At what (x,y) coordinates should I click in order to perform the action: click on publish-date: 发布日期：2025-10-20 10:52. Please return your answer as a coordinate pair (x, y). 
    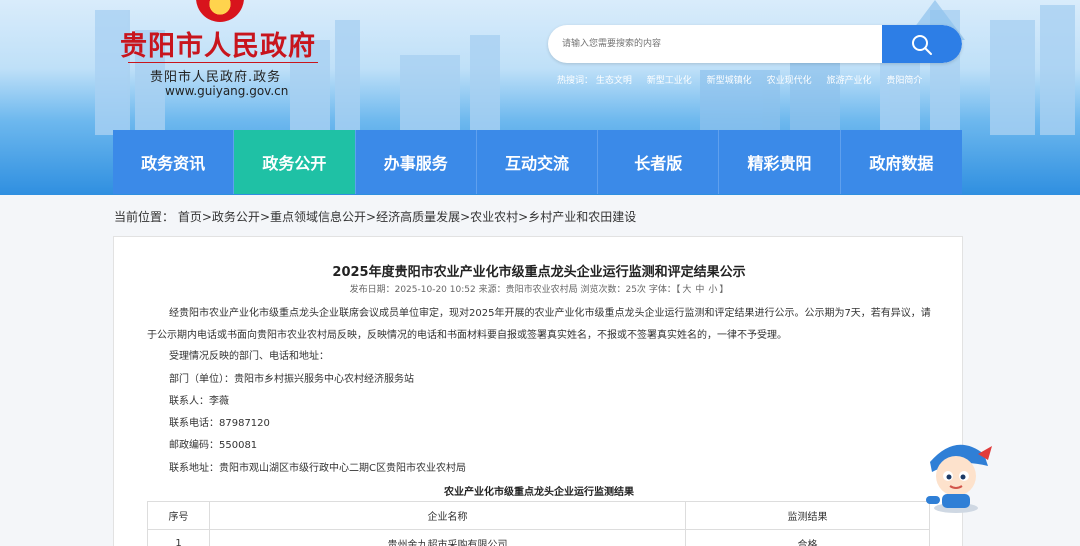
    Looking at the image, I should click on (412, 290).